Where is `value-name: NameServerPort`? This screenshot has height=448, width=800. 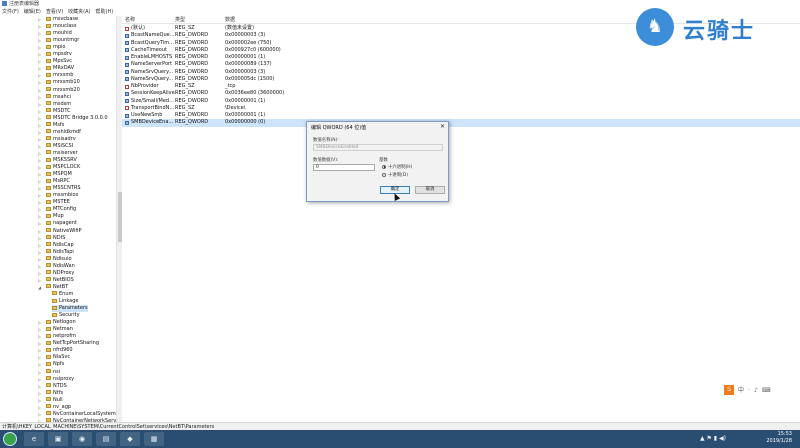 value-name: NameServerPort is located at coordinates (152, 64).